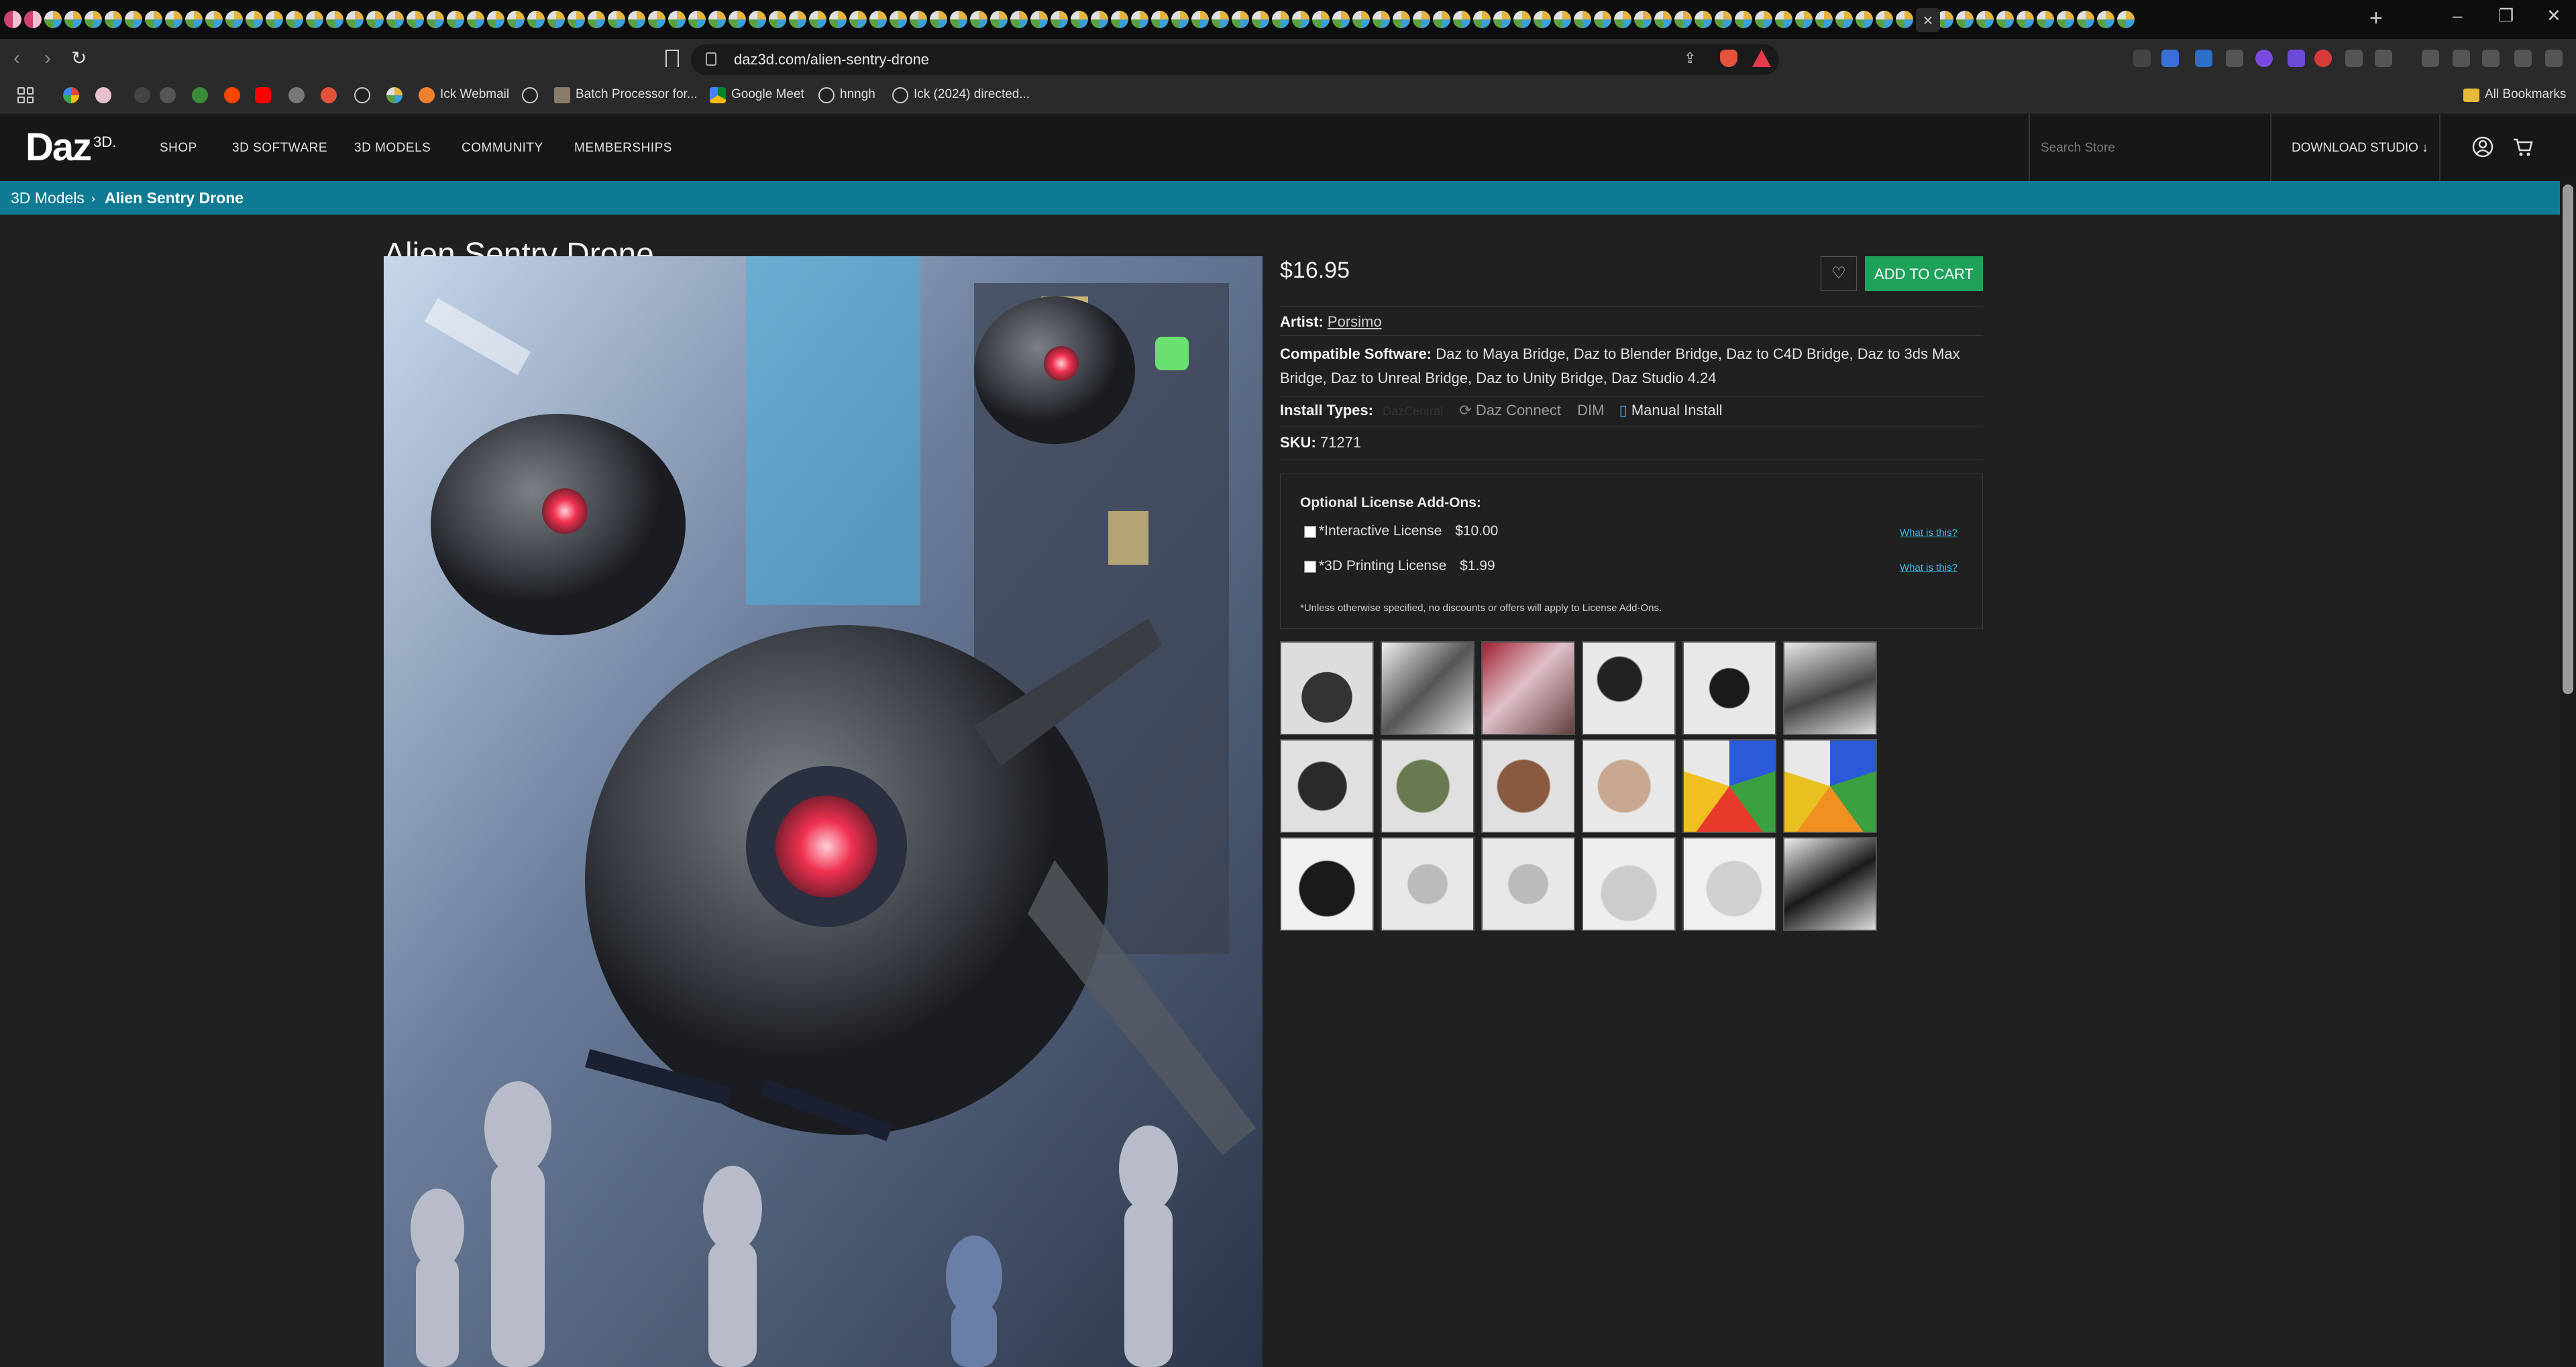 This screenshot has width=2576, height=1367. I want to click on interactive-license-help-link: What is this?, so click(1928, 533).